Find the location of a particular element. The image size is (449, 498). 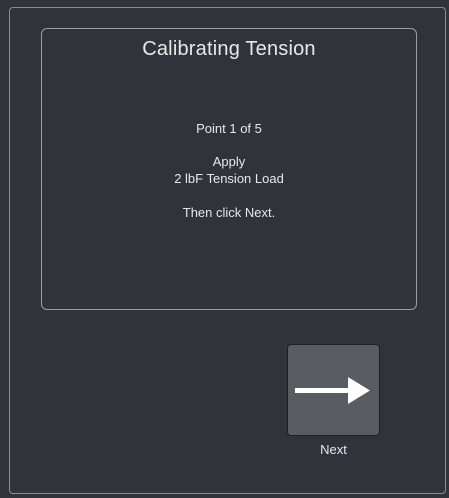

instruction-text: Then click Next. is located at coordinates (229, 212).